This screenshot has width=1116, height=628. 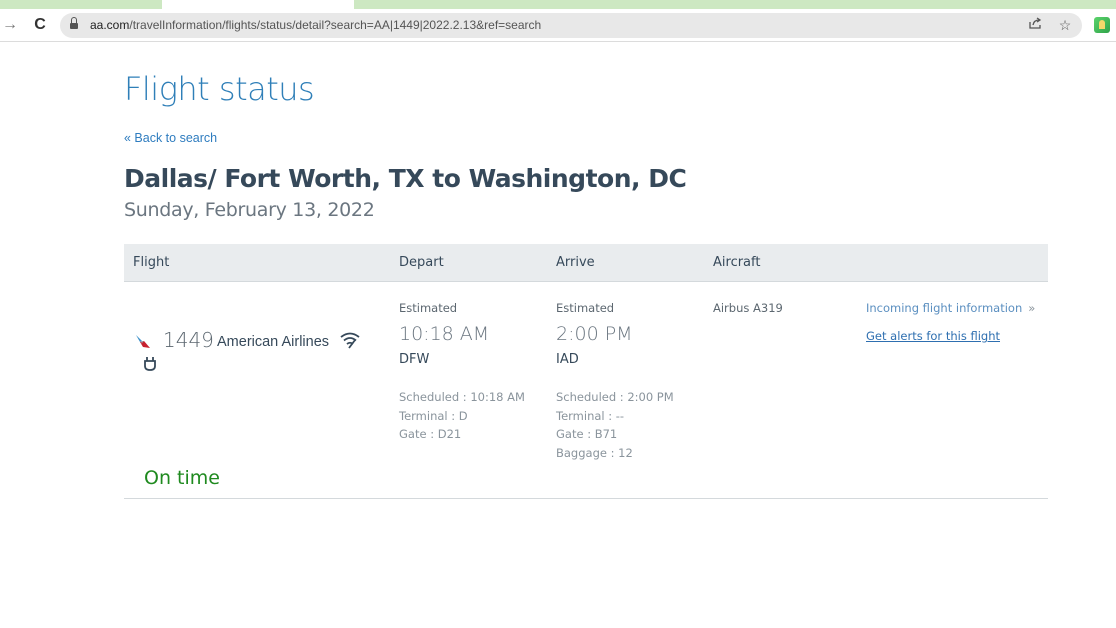 I want to click on depart-airport: DFW, so click(x=414, y=359).